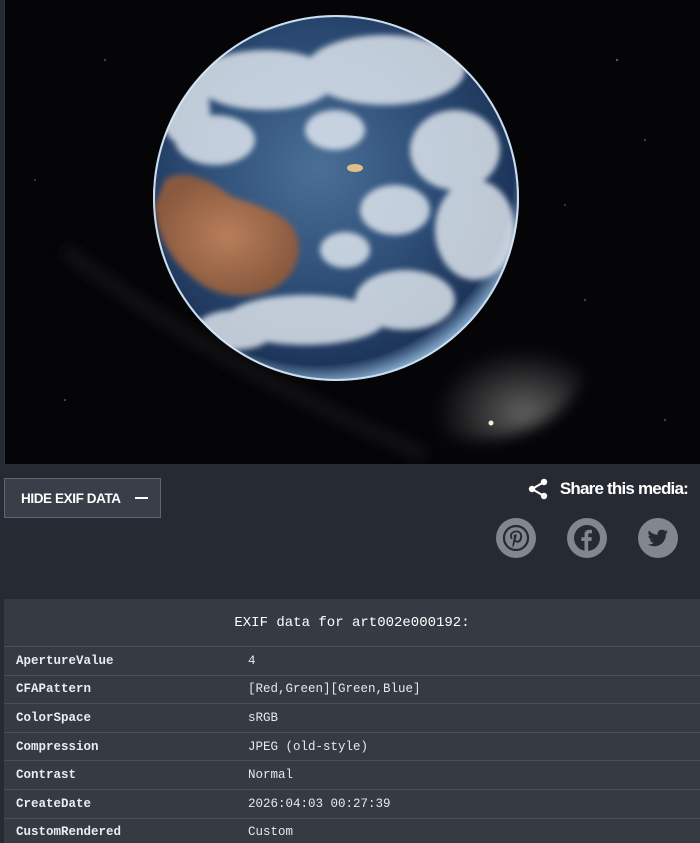 The height and width of the screenshot is (843, 700). What do you see at coordinates (65, 660) in the screenshot?
I see `exif-key: ApertureValue` at bounding box center [65, 660].